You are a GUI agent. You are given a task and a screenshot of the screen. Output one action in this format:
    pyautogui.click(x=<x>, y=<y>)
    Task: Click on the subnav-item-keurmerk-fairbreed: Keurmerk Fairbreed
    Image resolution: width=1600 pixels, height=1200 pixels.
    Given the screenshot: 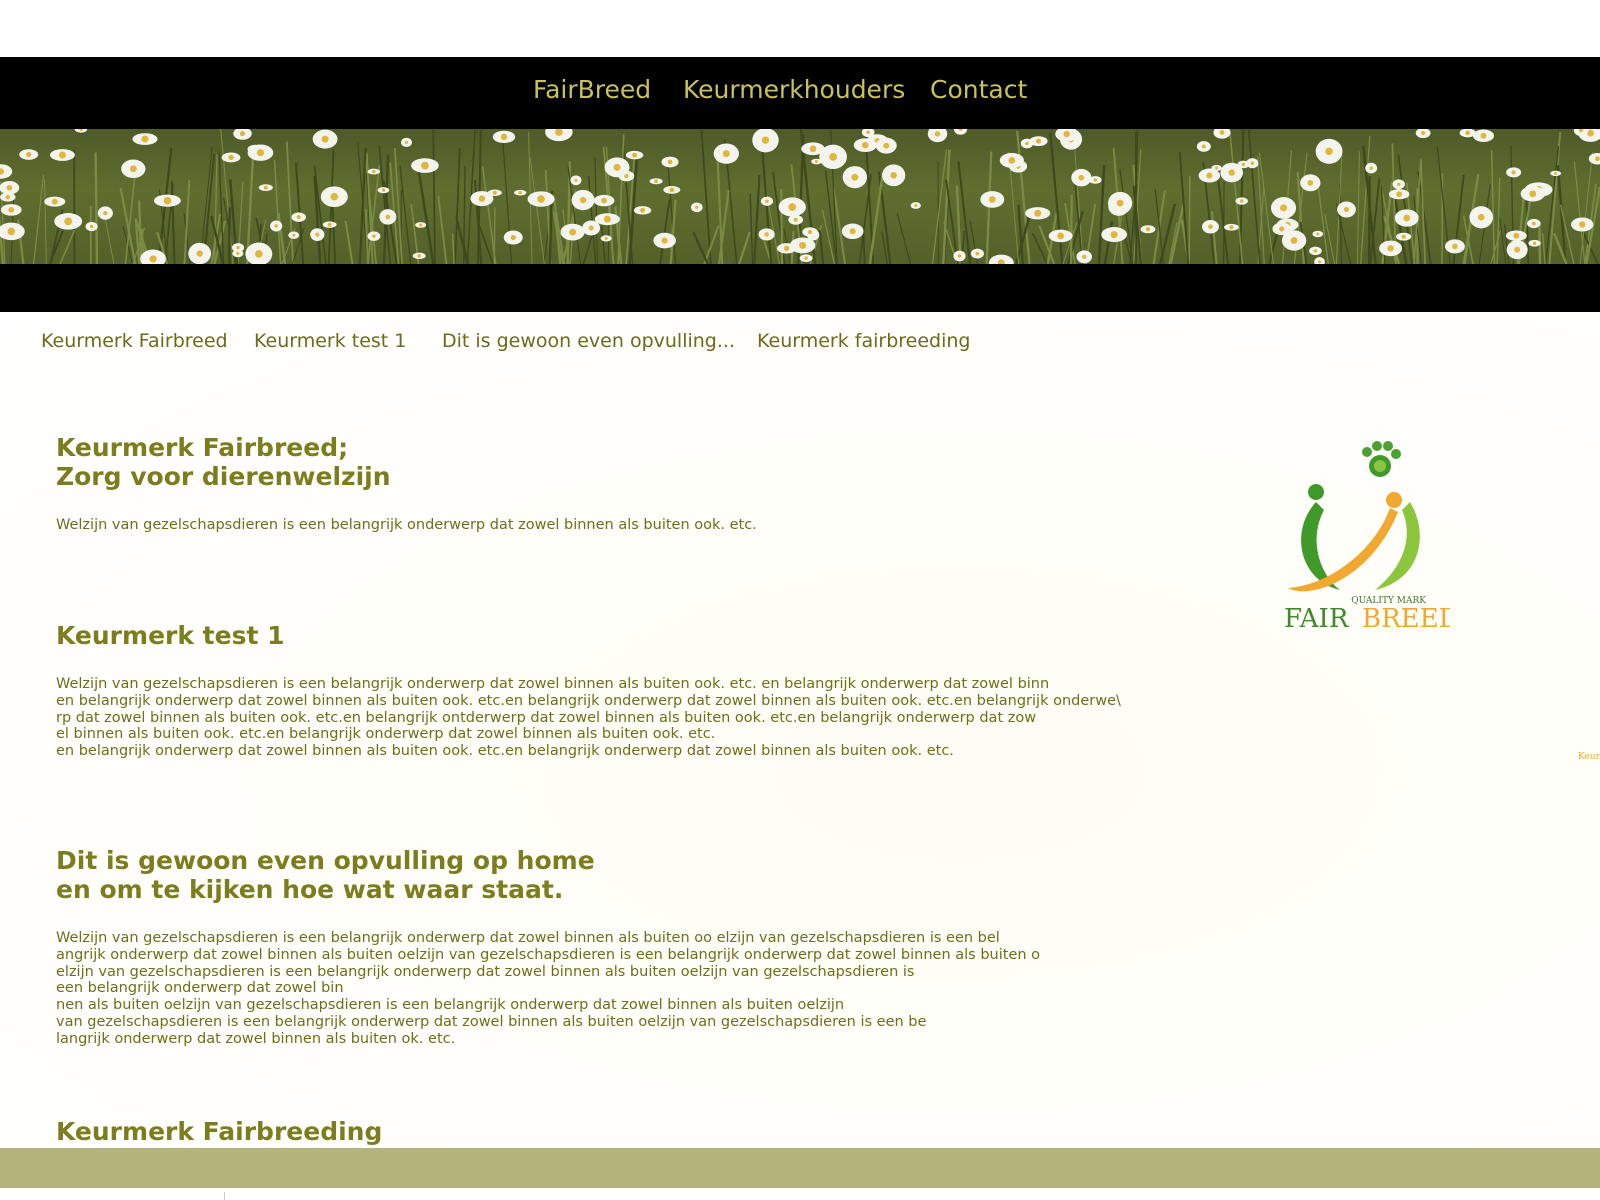 What is the action you would take?
    pyautogui.click(x=134, y=341)
    